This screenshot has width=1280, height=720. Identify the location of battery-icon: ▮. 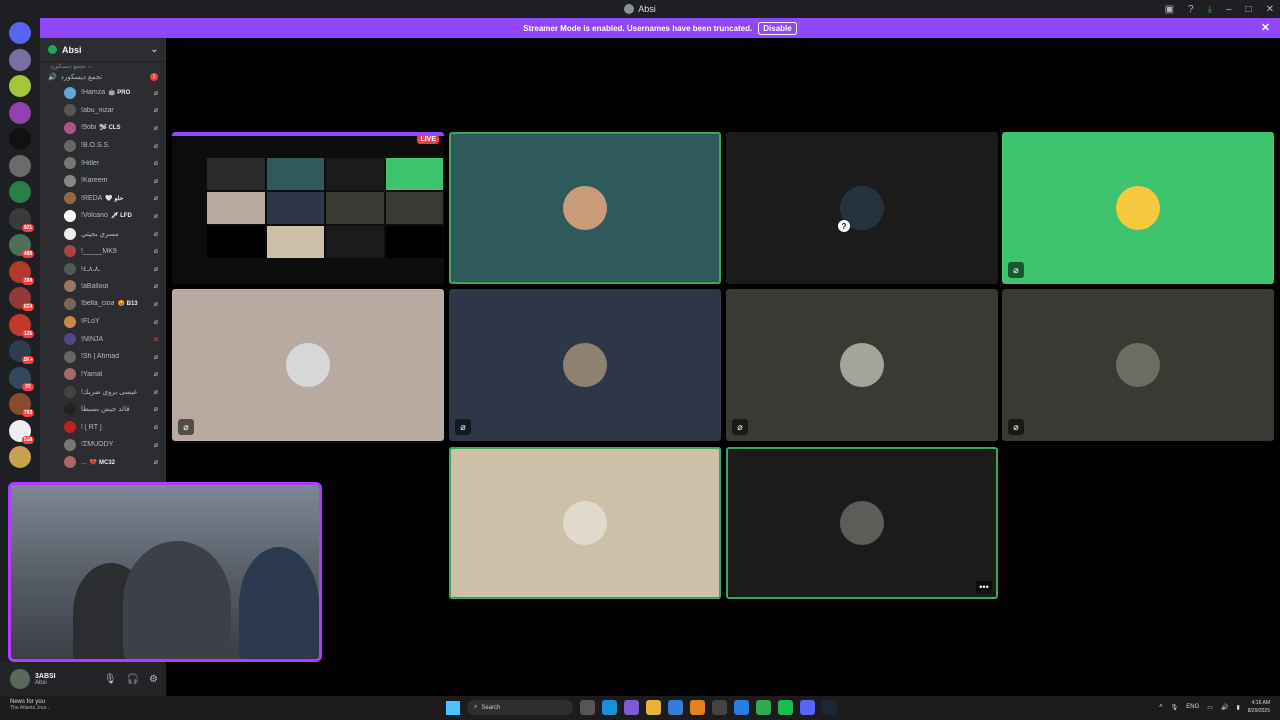
(1237, 707).